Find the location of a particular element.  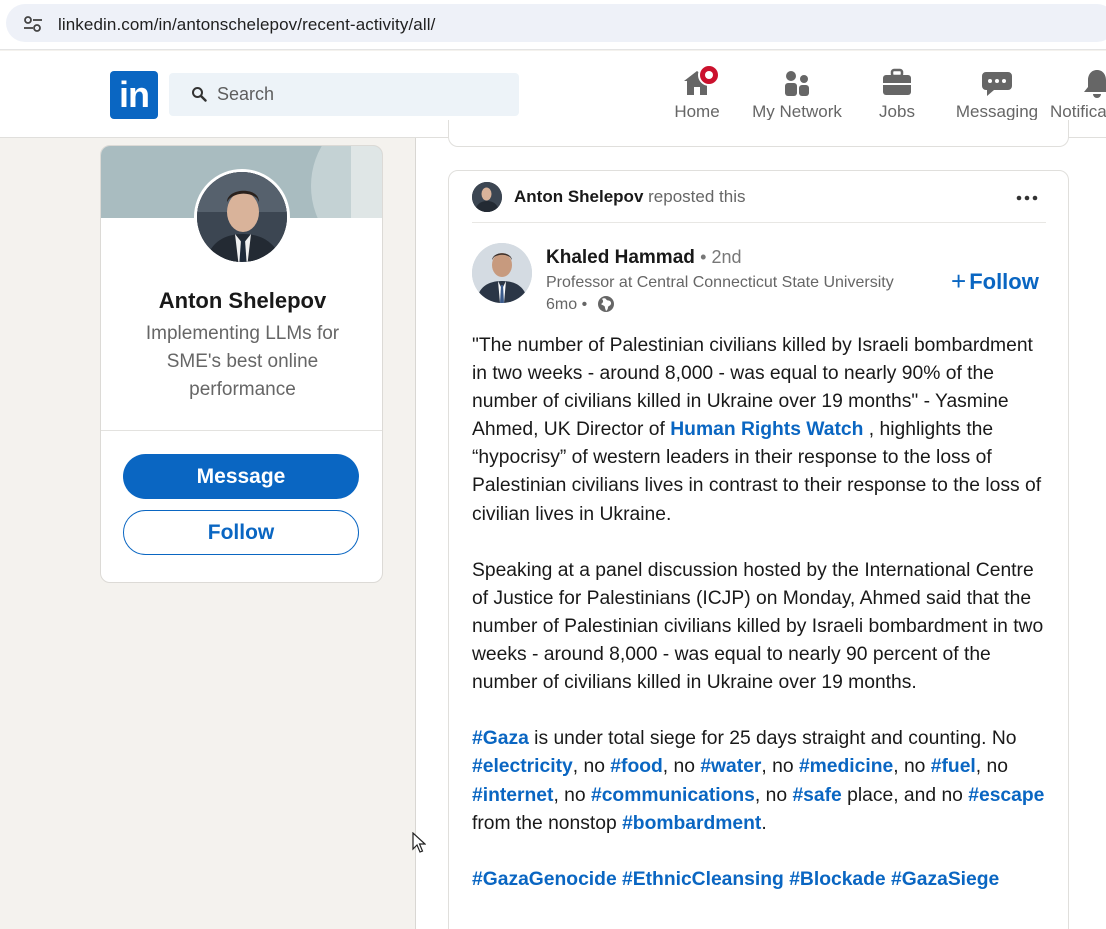

hashtag-link: #bombardment is located at coordinates (691, 823).